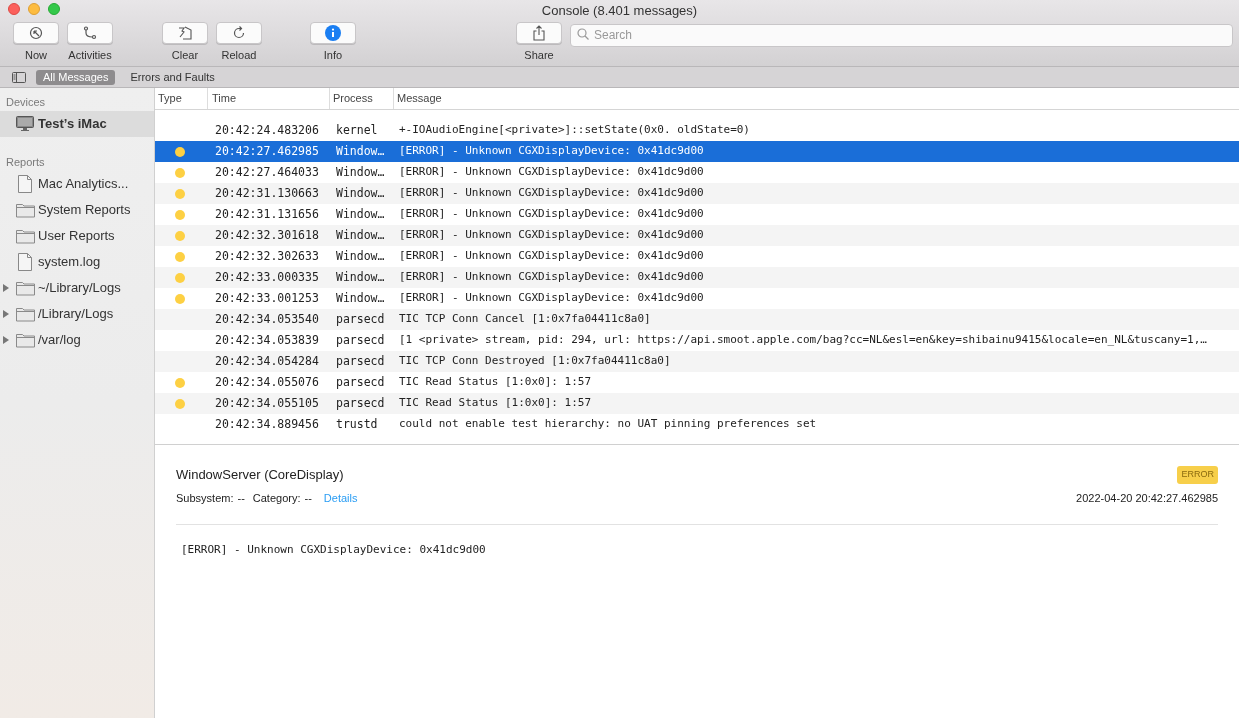 This screenshot has width=1239, height=718. Describe the element at coordinates (54, 9) in the screenshot. I see `zoom-window-button` at that location.